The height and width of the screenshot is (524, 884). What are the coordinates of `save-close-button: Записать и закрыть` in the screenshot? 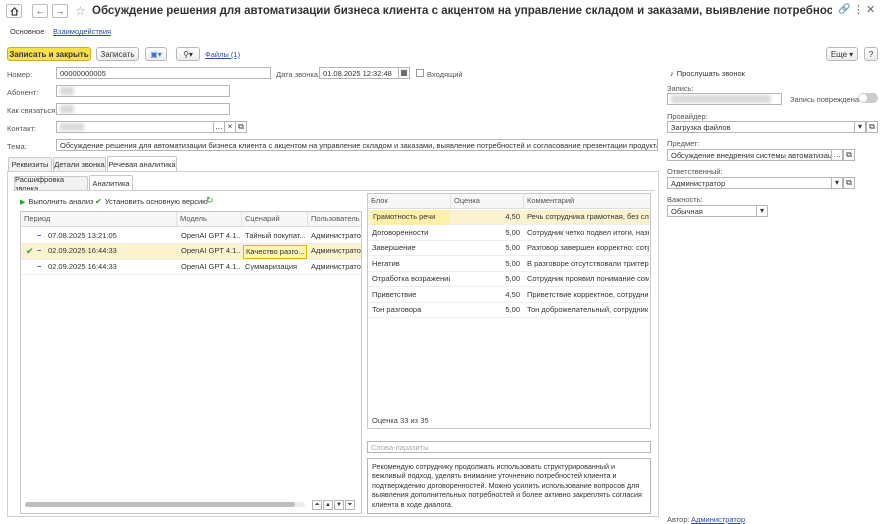 It's located at (49, 54).